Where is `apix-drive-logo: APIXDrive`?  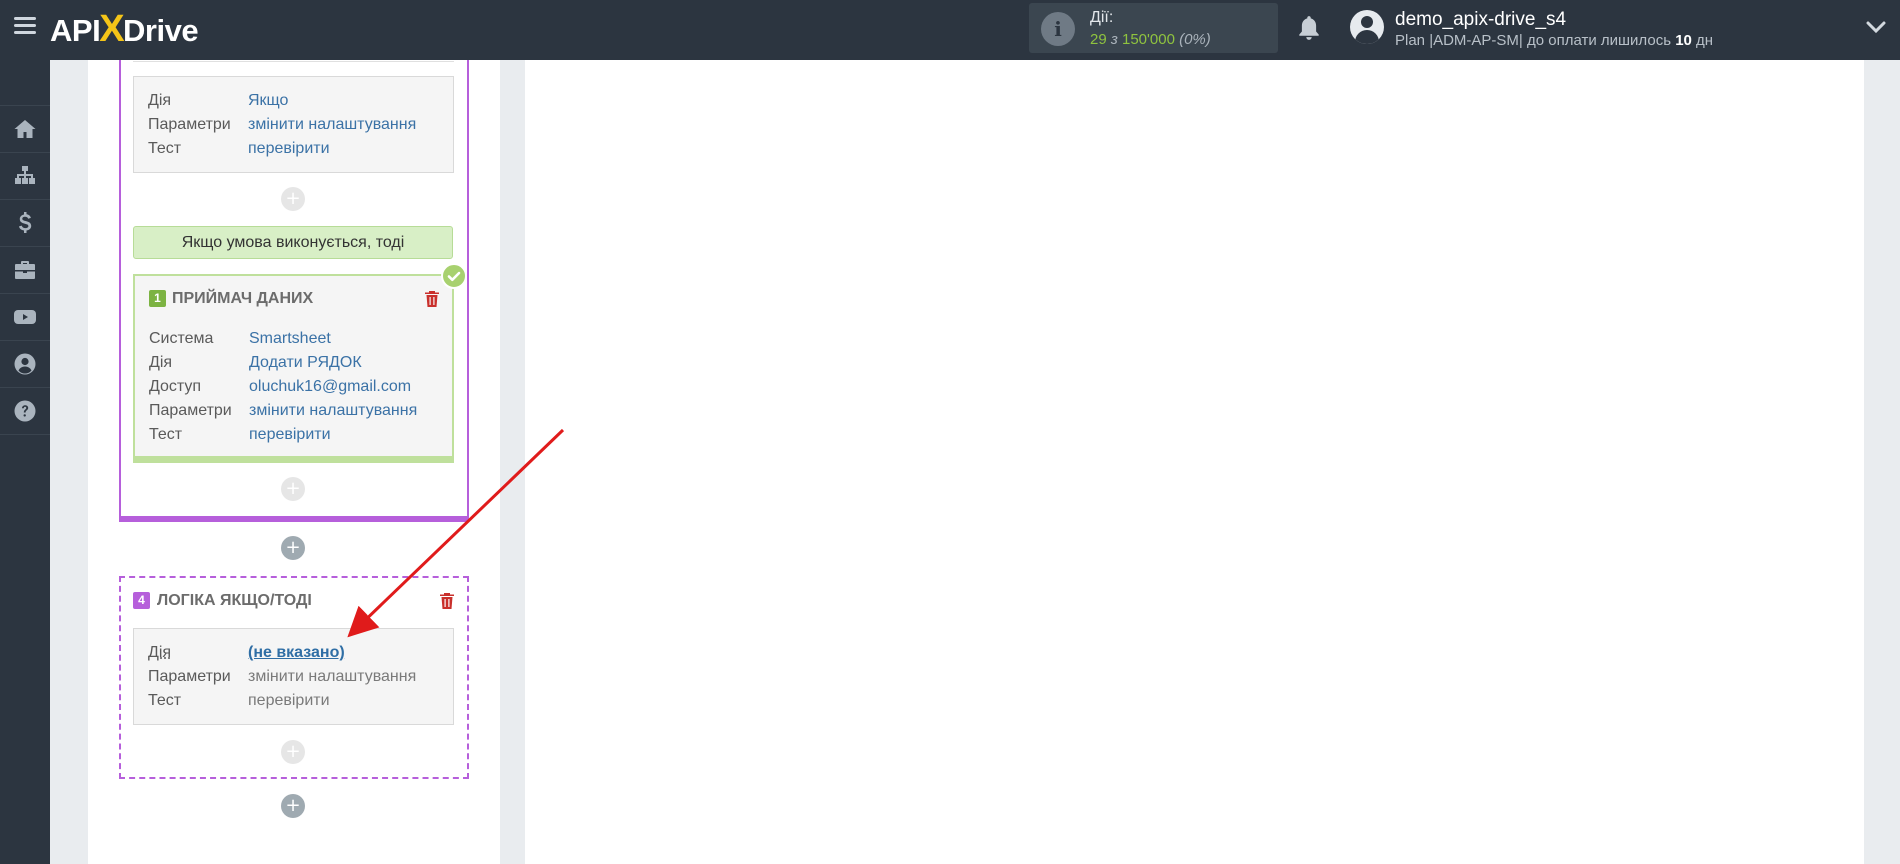
apix-drive-logo: APIXDrive is located at coordinates (124, 29).